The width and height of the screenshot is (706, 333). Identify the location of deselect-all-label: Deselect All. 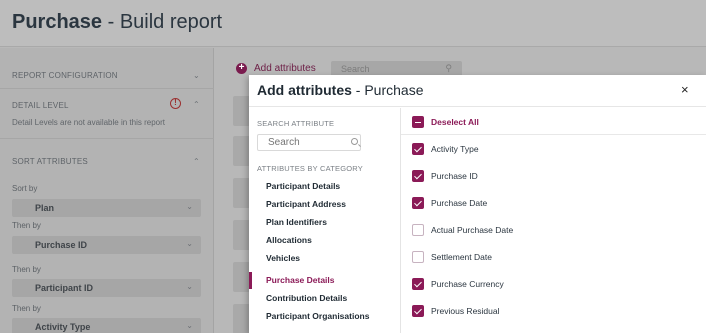
(455, 122).